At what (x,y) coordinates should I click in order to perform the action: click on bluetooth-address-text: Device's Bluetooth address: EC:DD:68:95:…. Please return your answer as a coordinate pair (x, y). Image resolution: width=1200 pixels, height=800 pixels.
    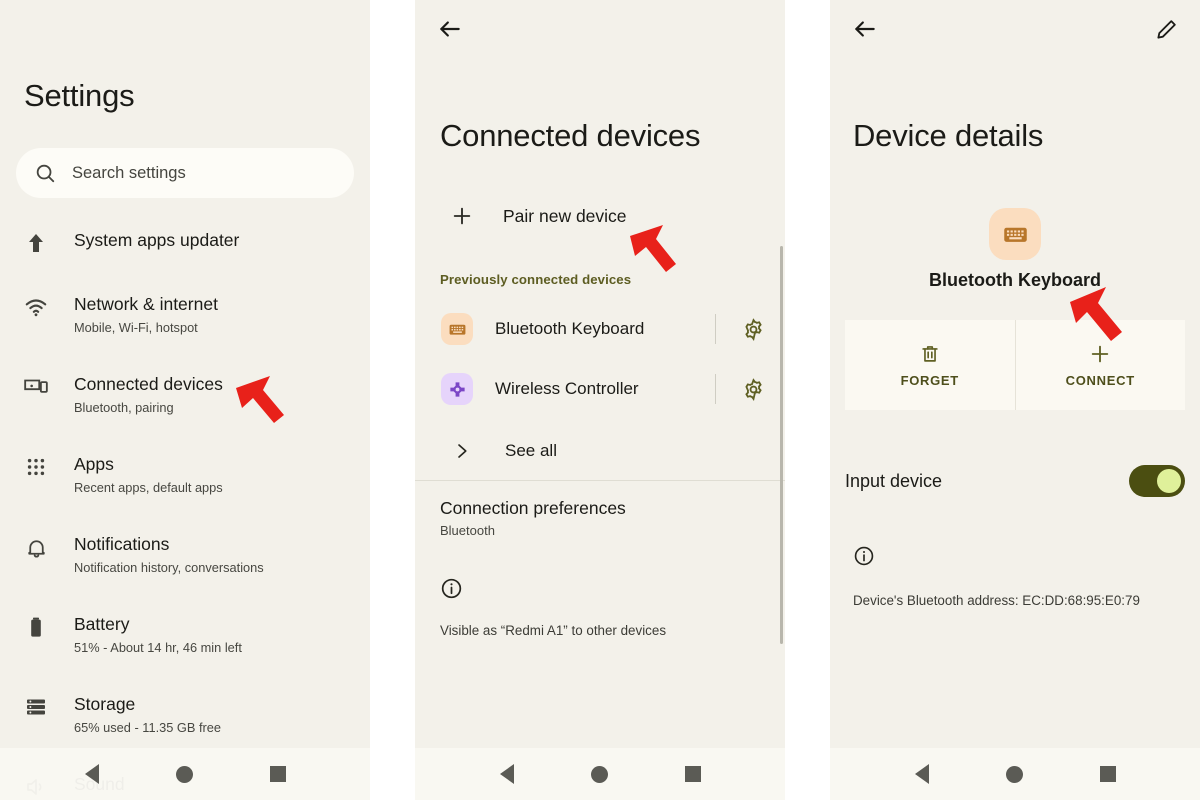
    Looking at the image, I should click on (996, 600).